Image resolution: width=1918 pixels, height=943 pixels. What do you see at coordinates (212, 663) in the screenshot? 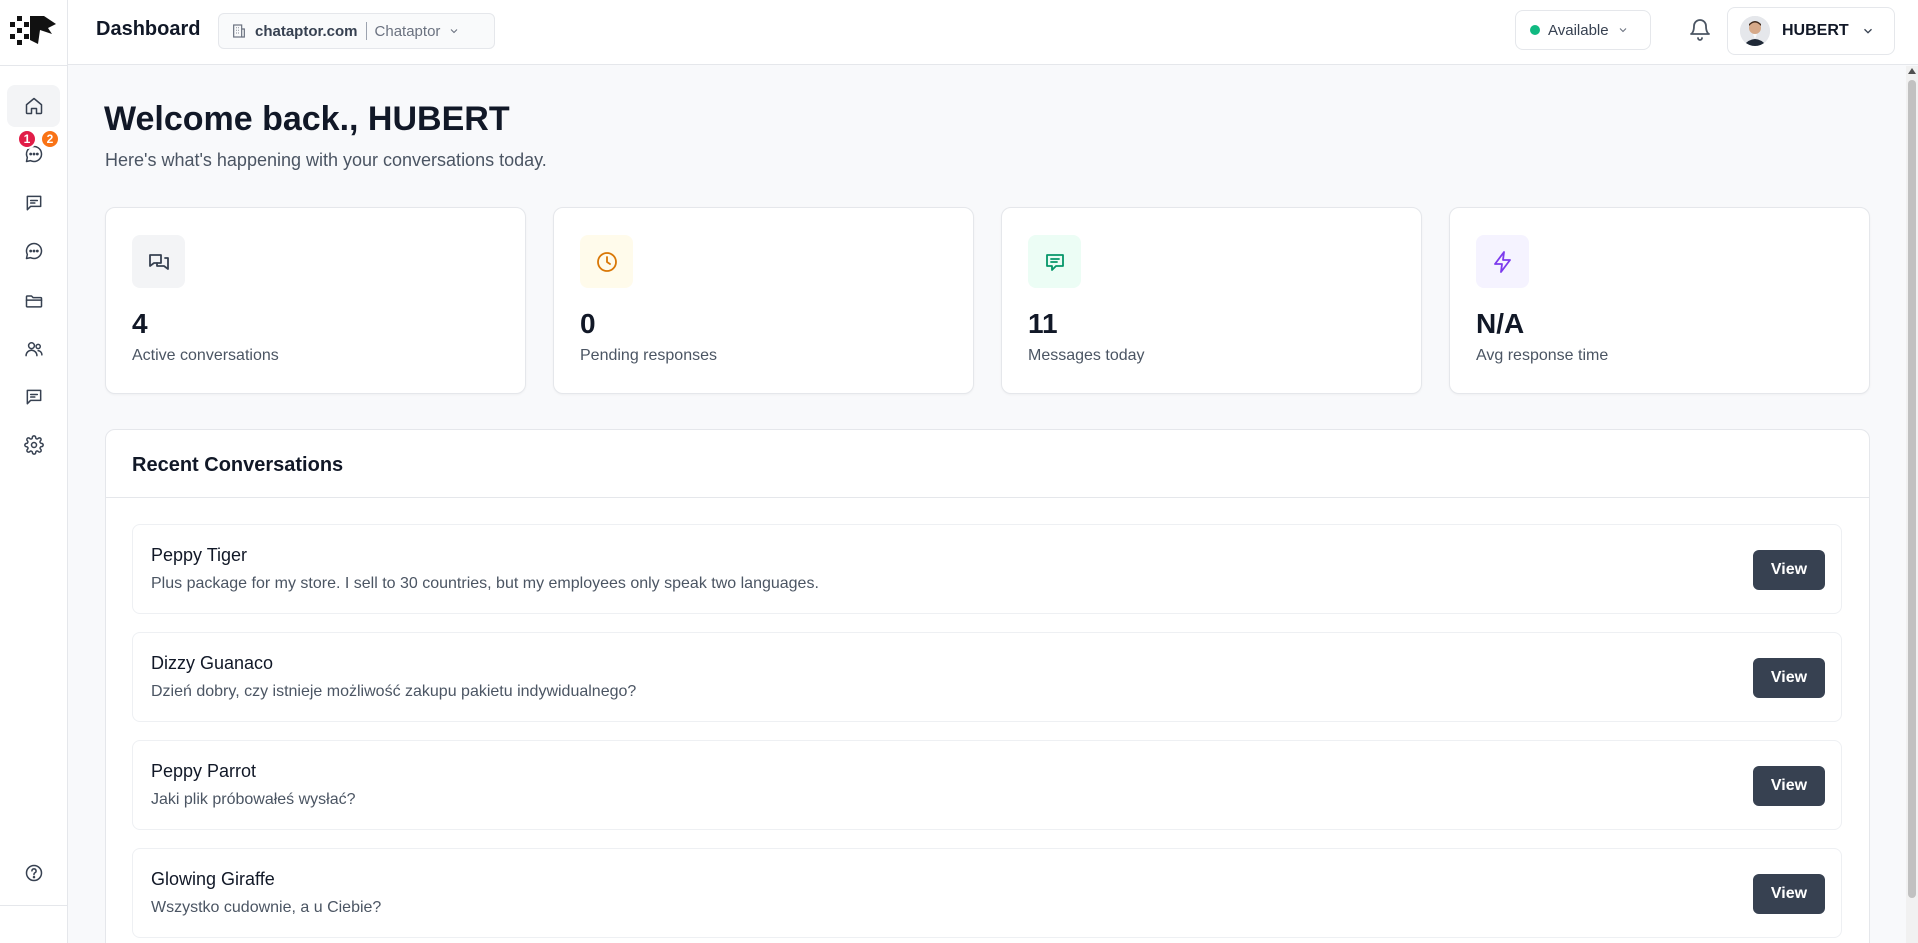
I see `conversation-name: Dizzy Guanaco` at bounding box center [212, 663].